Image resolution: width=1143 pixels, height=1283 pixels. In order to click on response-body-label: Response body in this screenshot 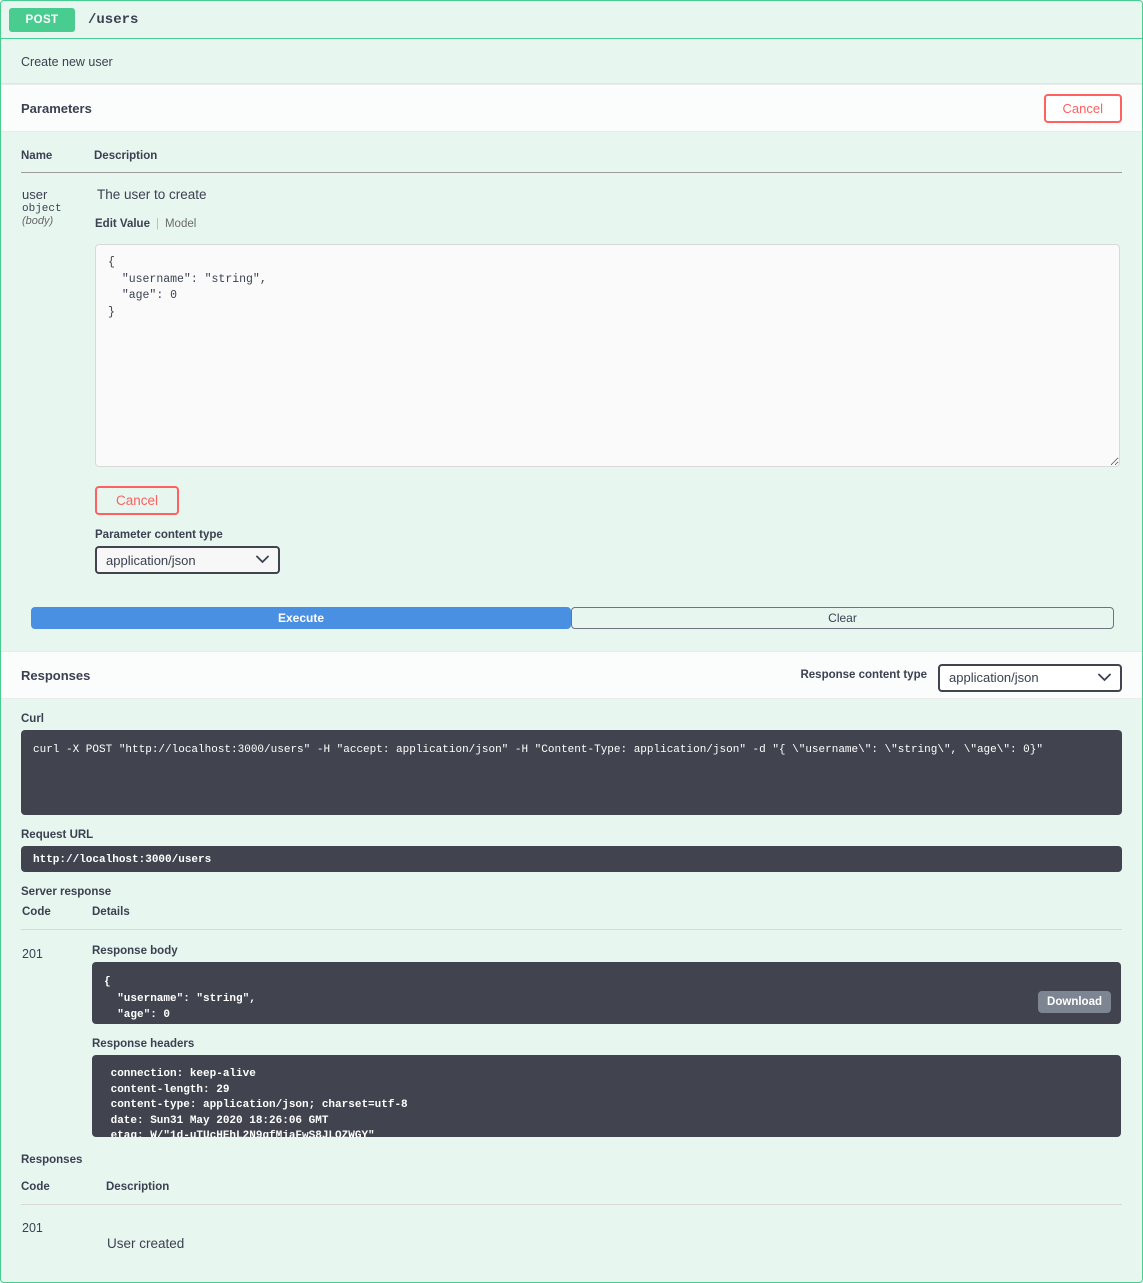, I will do `click(135, 951)`.